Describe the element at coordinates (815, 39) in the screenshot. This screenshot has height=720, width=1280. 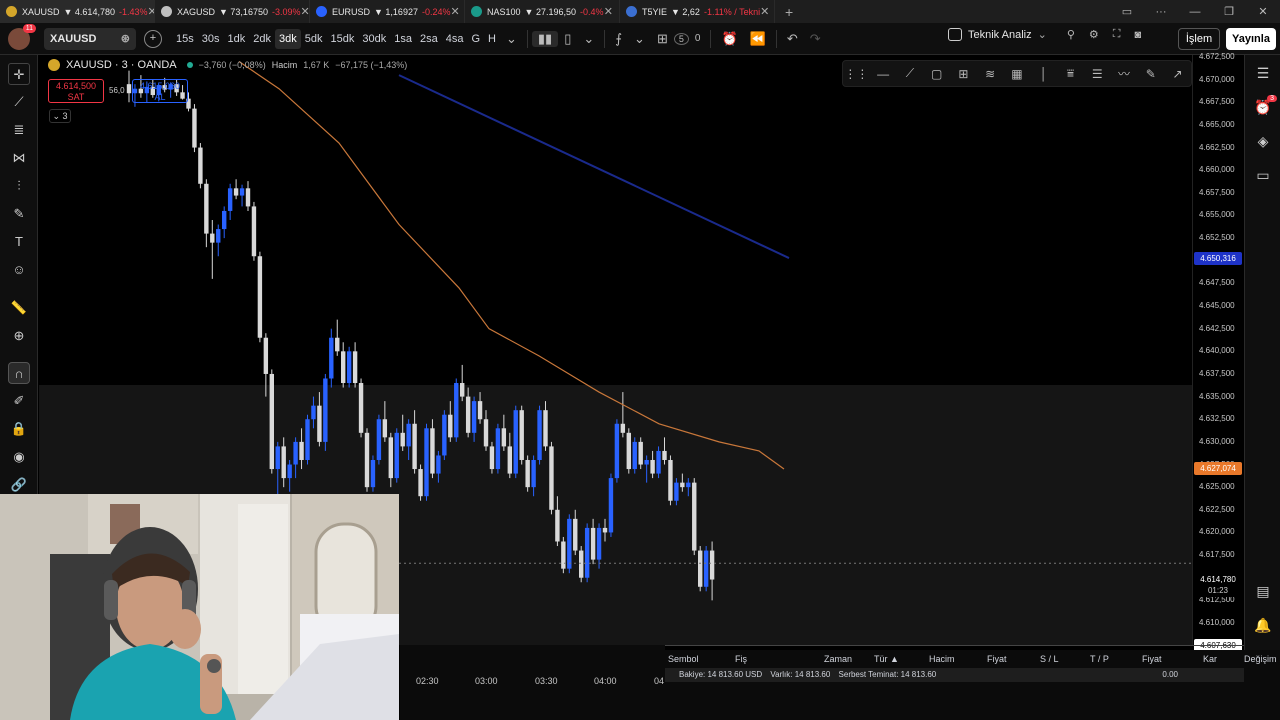
I see `redo-icon: ↷` at that location.